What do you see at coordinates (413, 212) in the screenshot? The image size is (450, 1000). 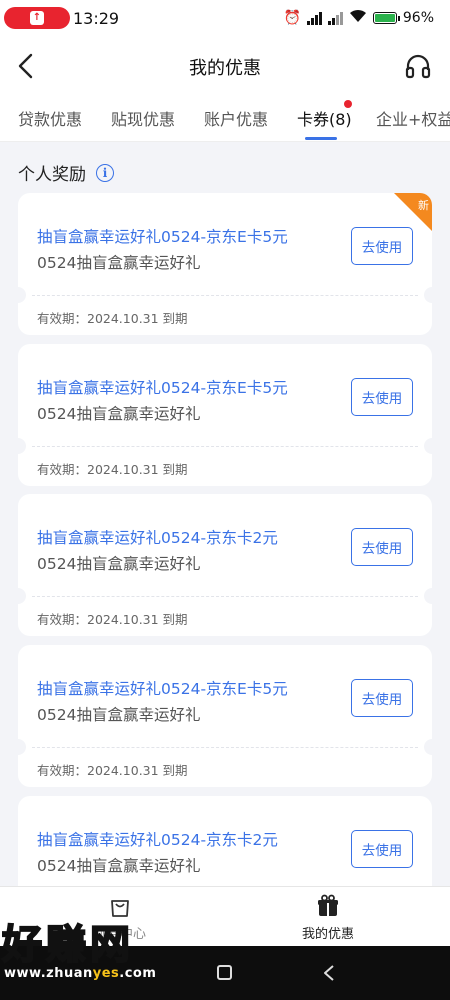 I see `new-badge: 新` at bounding box center [413, 212].